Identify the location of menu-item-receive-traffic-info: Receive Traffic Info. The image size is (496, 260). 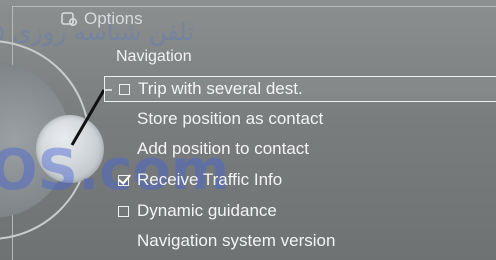
(200, 180).